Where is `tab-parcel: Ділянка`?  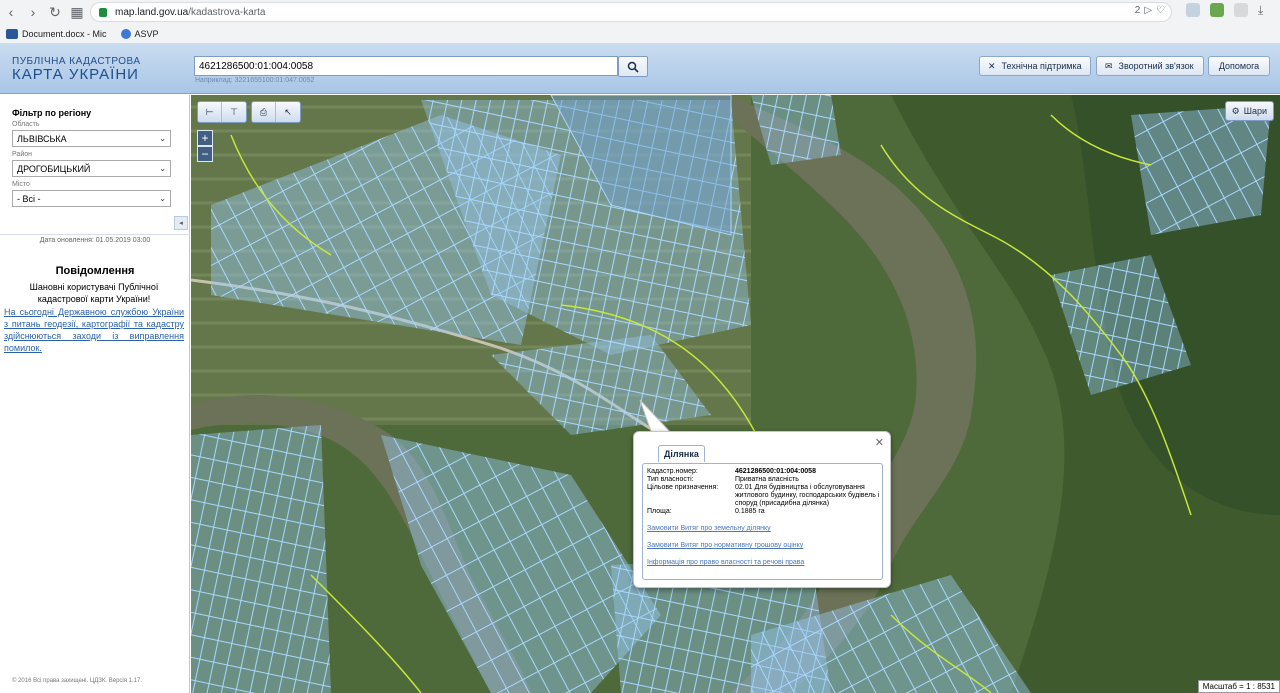
tab-parcel: Ділянка is located at coordinates (681, 453).